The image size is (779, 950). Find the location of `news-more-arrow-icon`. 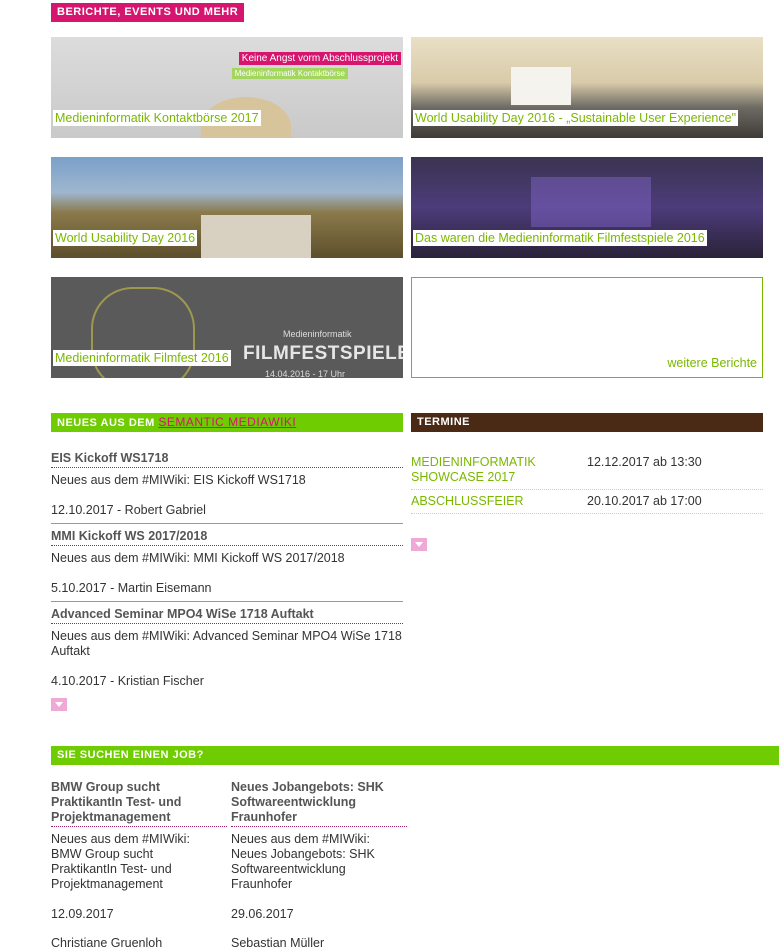

news-more-arrow-icon is located at coordinates (59, 704).